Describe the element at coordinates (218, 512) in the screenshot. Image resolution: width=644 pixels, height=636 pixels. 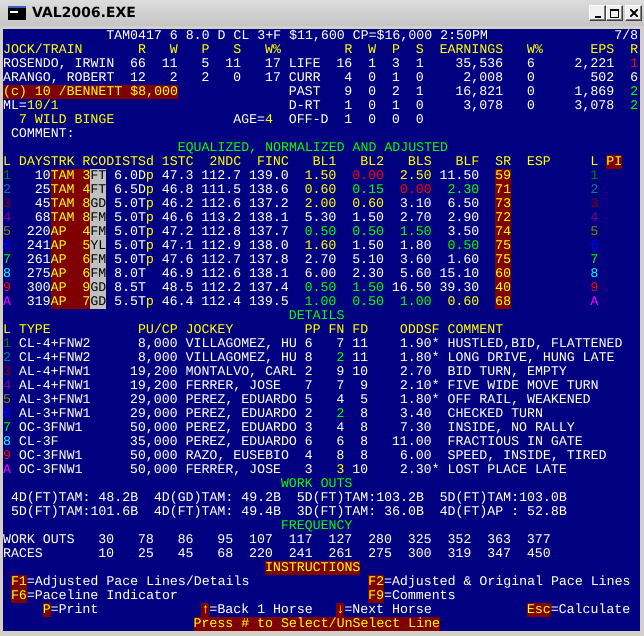
I see `workout-entry: 4D(FT)TAM: 49.4B` at that location.